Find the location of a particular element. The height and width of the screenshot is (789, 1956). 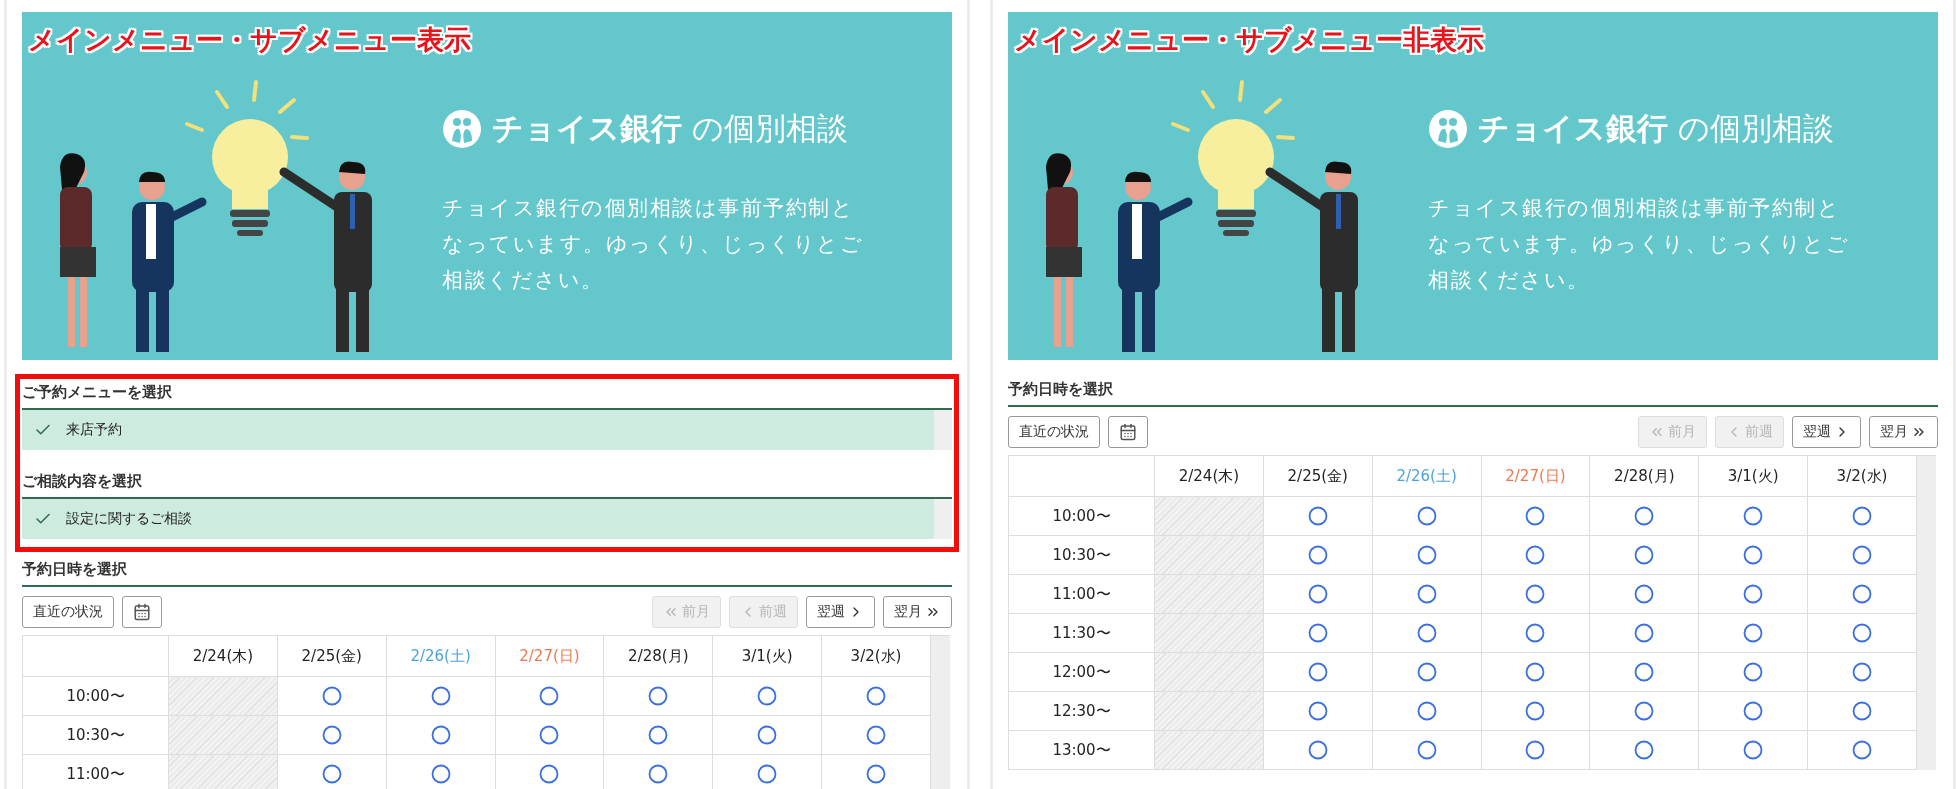

date-header: 2/27(日) is located at coordinates (1535, 476).